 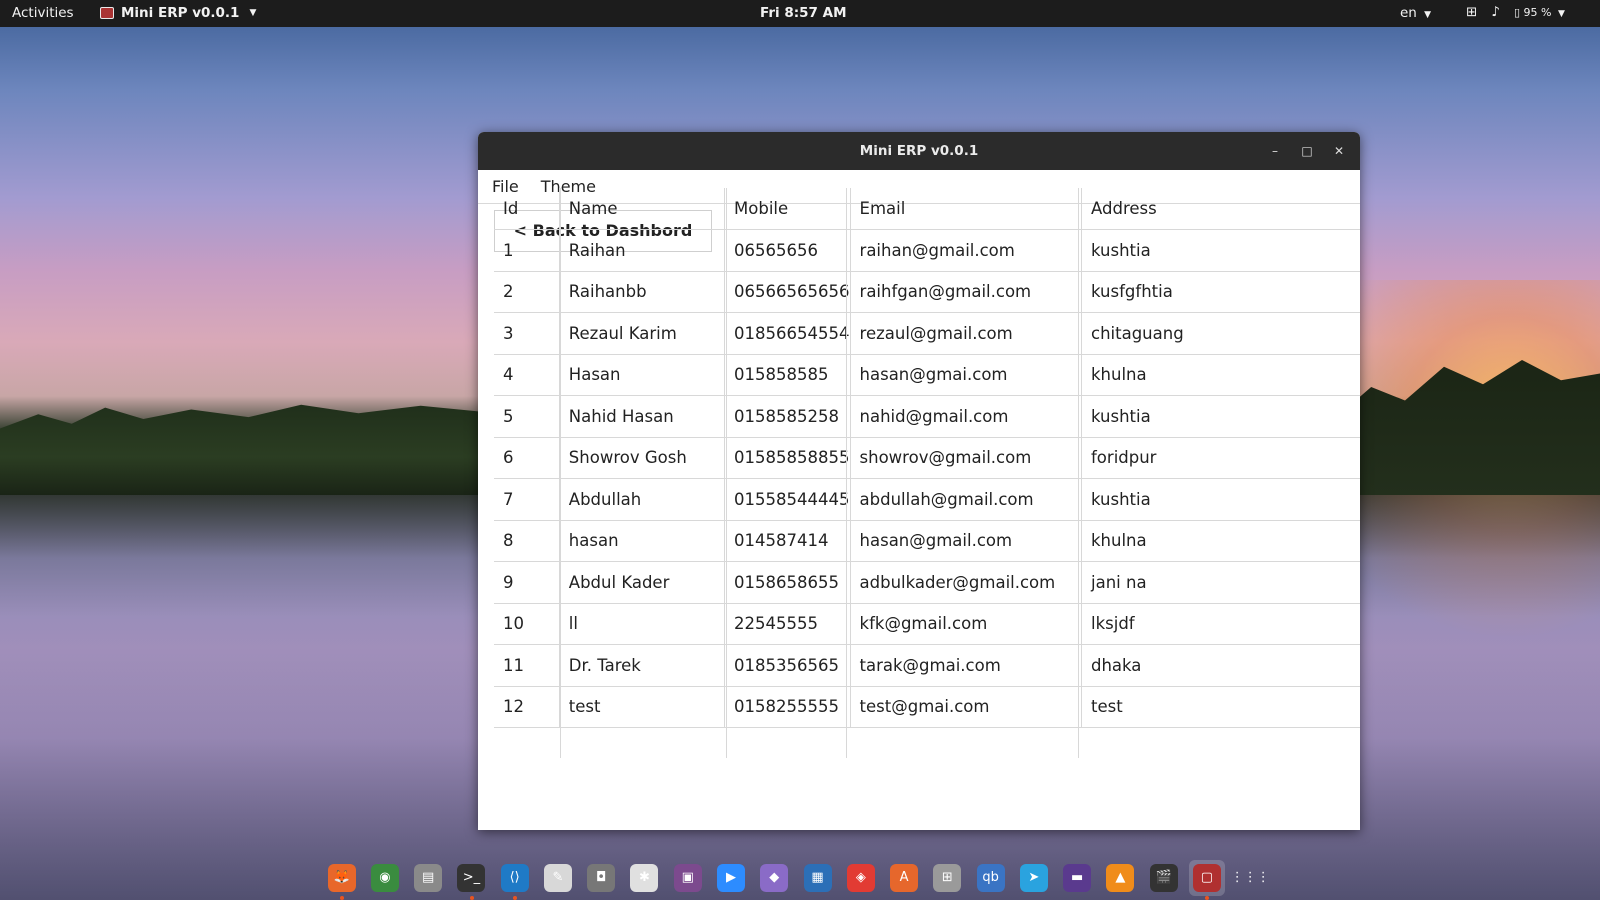 I want to click on window-titlebar: Mini ERP v0.0.1 – □ ✕, so click(x=919, y=151).